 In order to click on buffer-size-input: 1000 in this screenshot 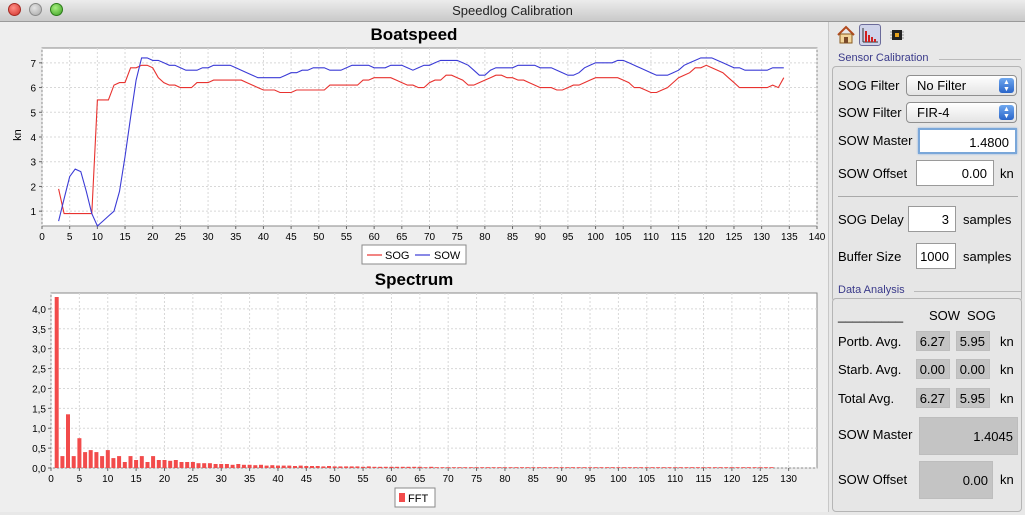, I will do `click(936, 256)`.